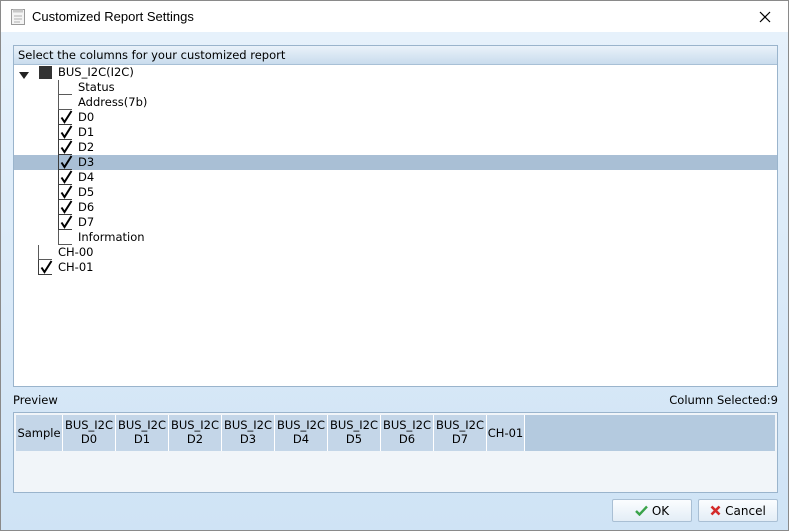 Image resolution: width=789 pixels, height=531 pixels. Describe the element at coordinates (354, 439) in the screenshot. I see `preview-column-line2: D5` at that location.